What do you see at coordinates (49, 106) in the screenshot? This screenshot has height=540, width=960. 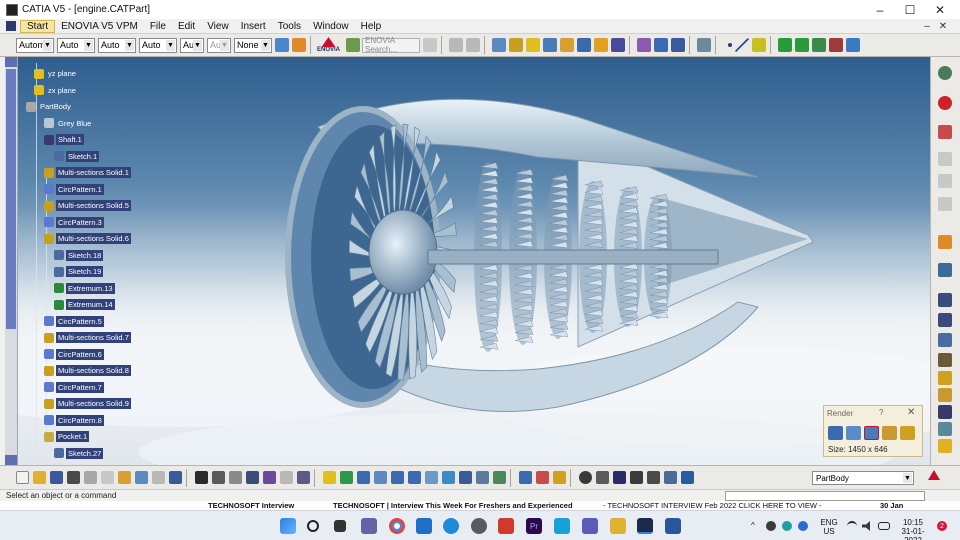 I see `tree-item: PartBody` at bounding box center [49, 106].